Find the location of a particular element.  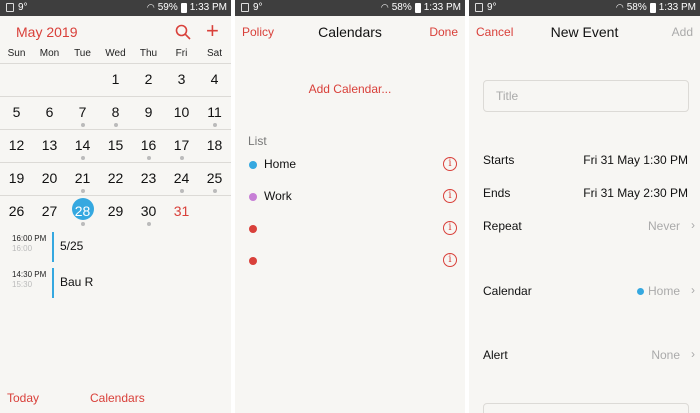

day-cell: 31 is located at coordinates (181, 211).